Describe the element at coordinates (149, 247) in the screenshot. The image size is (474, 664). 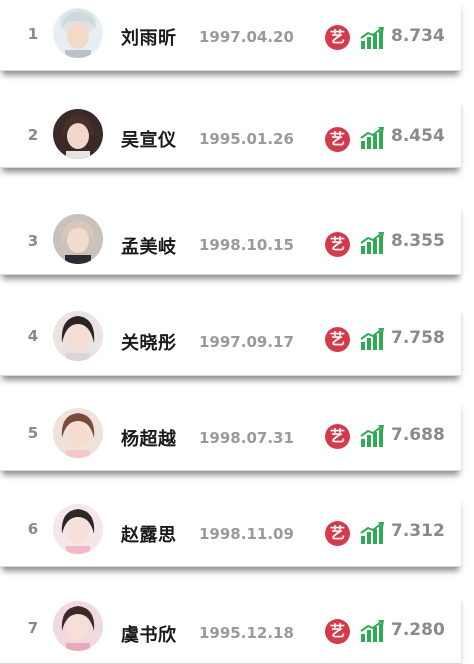
I see `person-name: 孟美岐` at that location.